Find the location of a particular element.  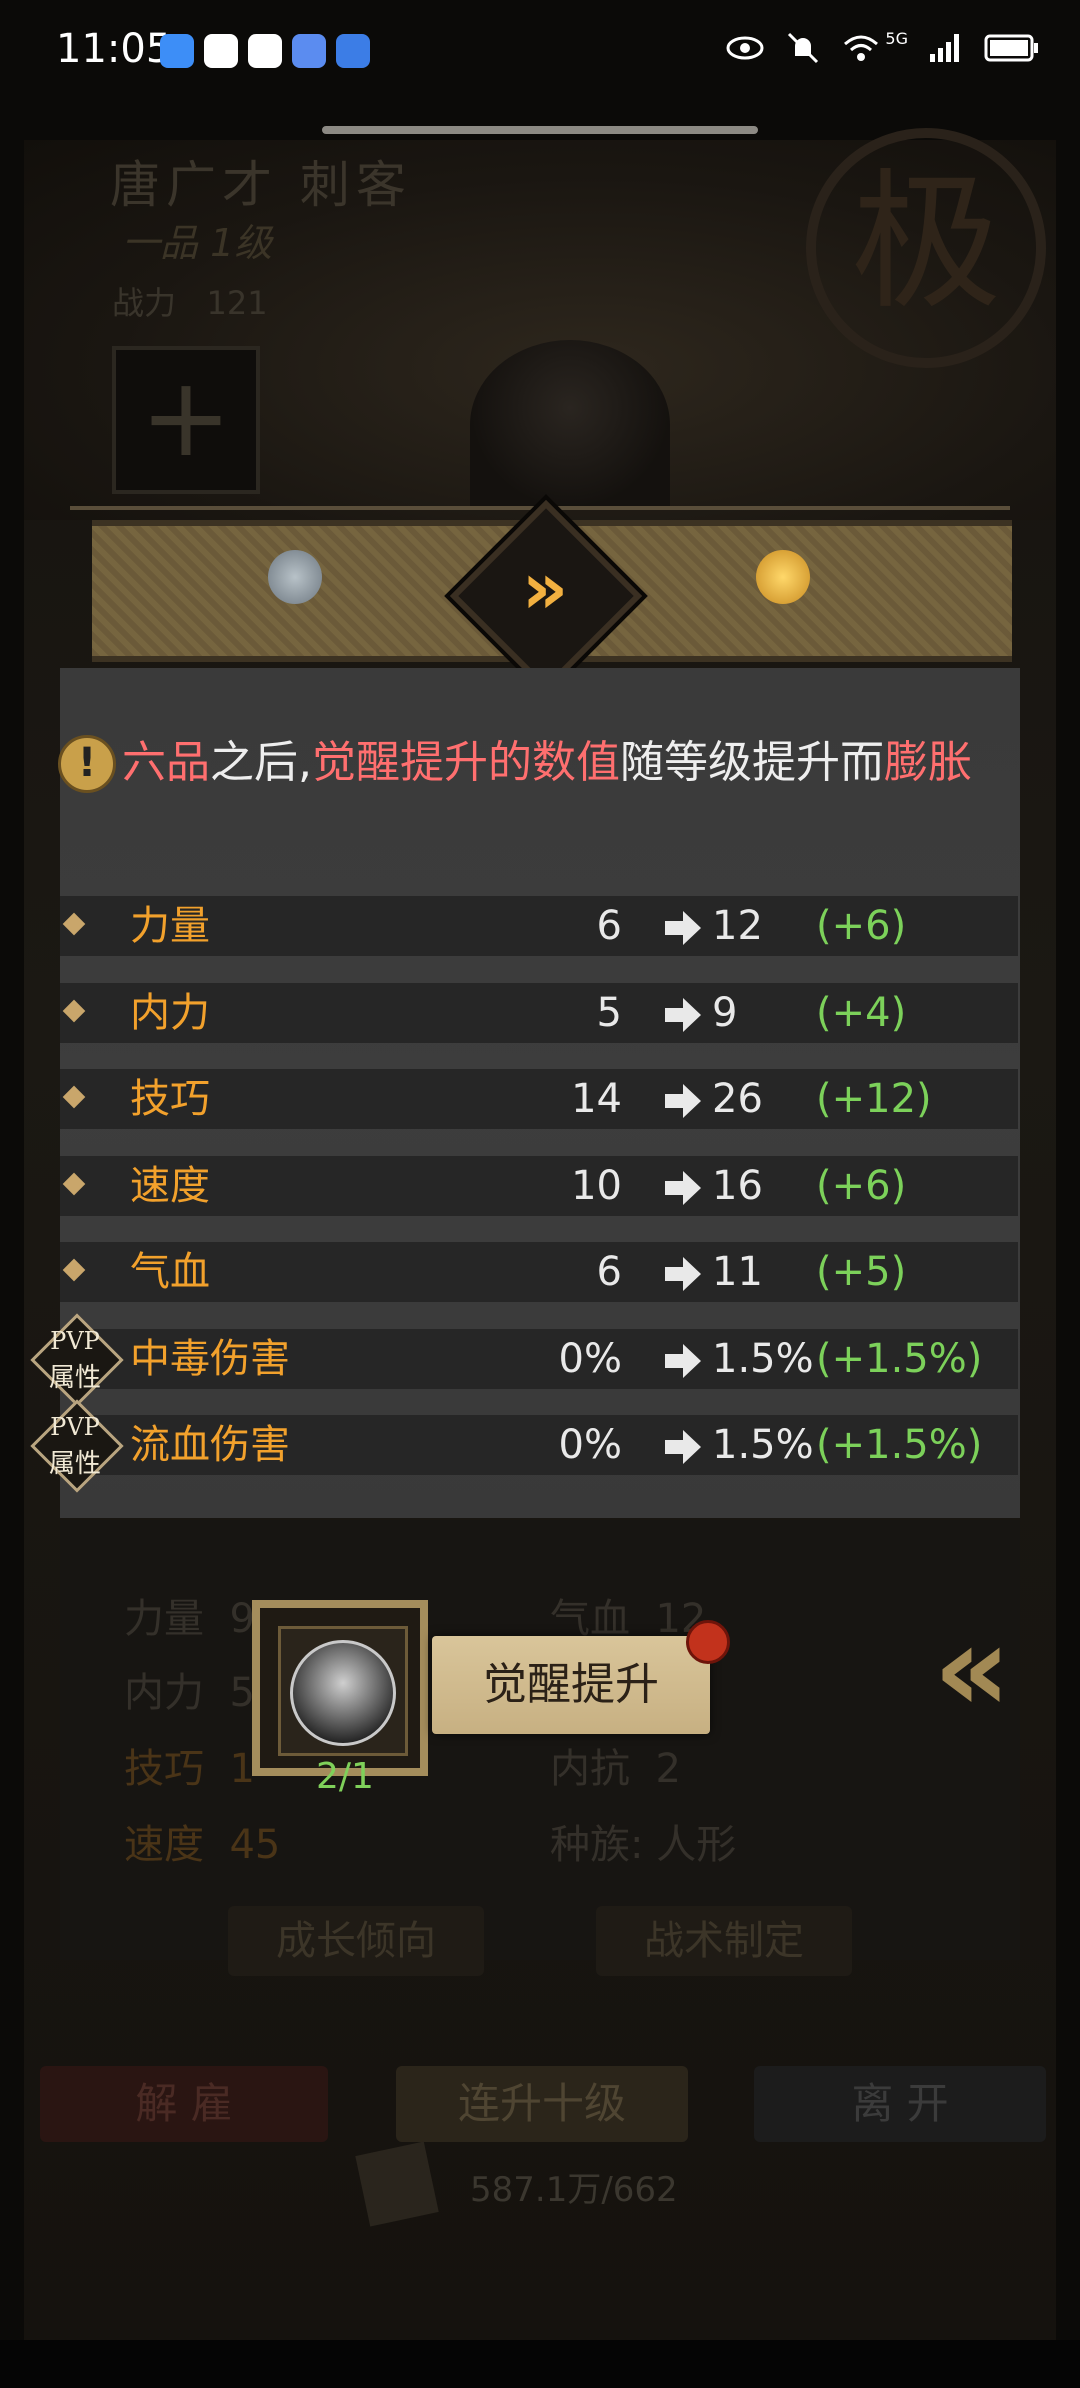

character-power: 战力 121 is located at coordinates (190, 301).